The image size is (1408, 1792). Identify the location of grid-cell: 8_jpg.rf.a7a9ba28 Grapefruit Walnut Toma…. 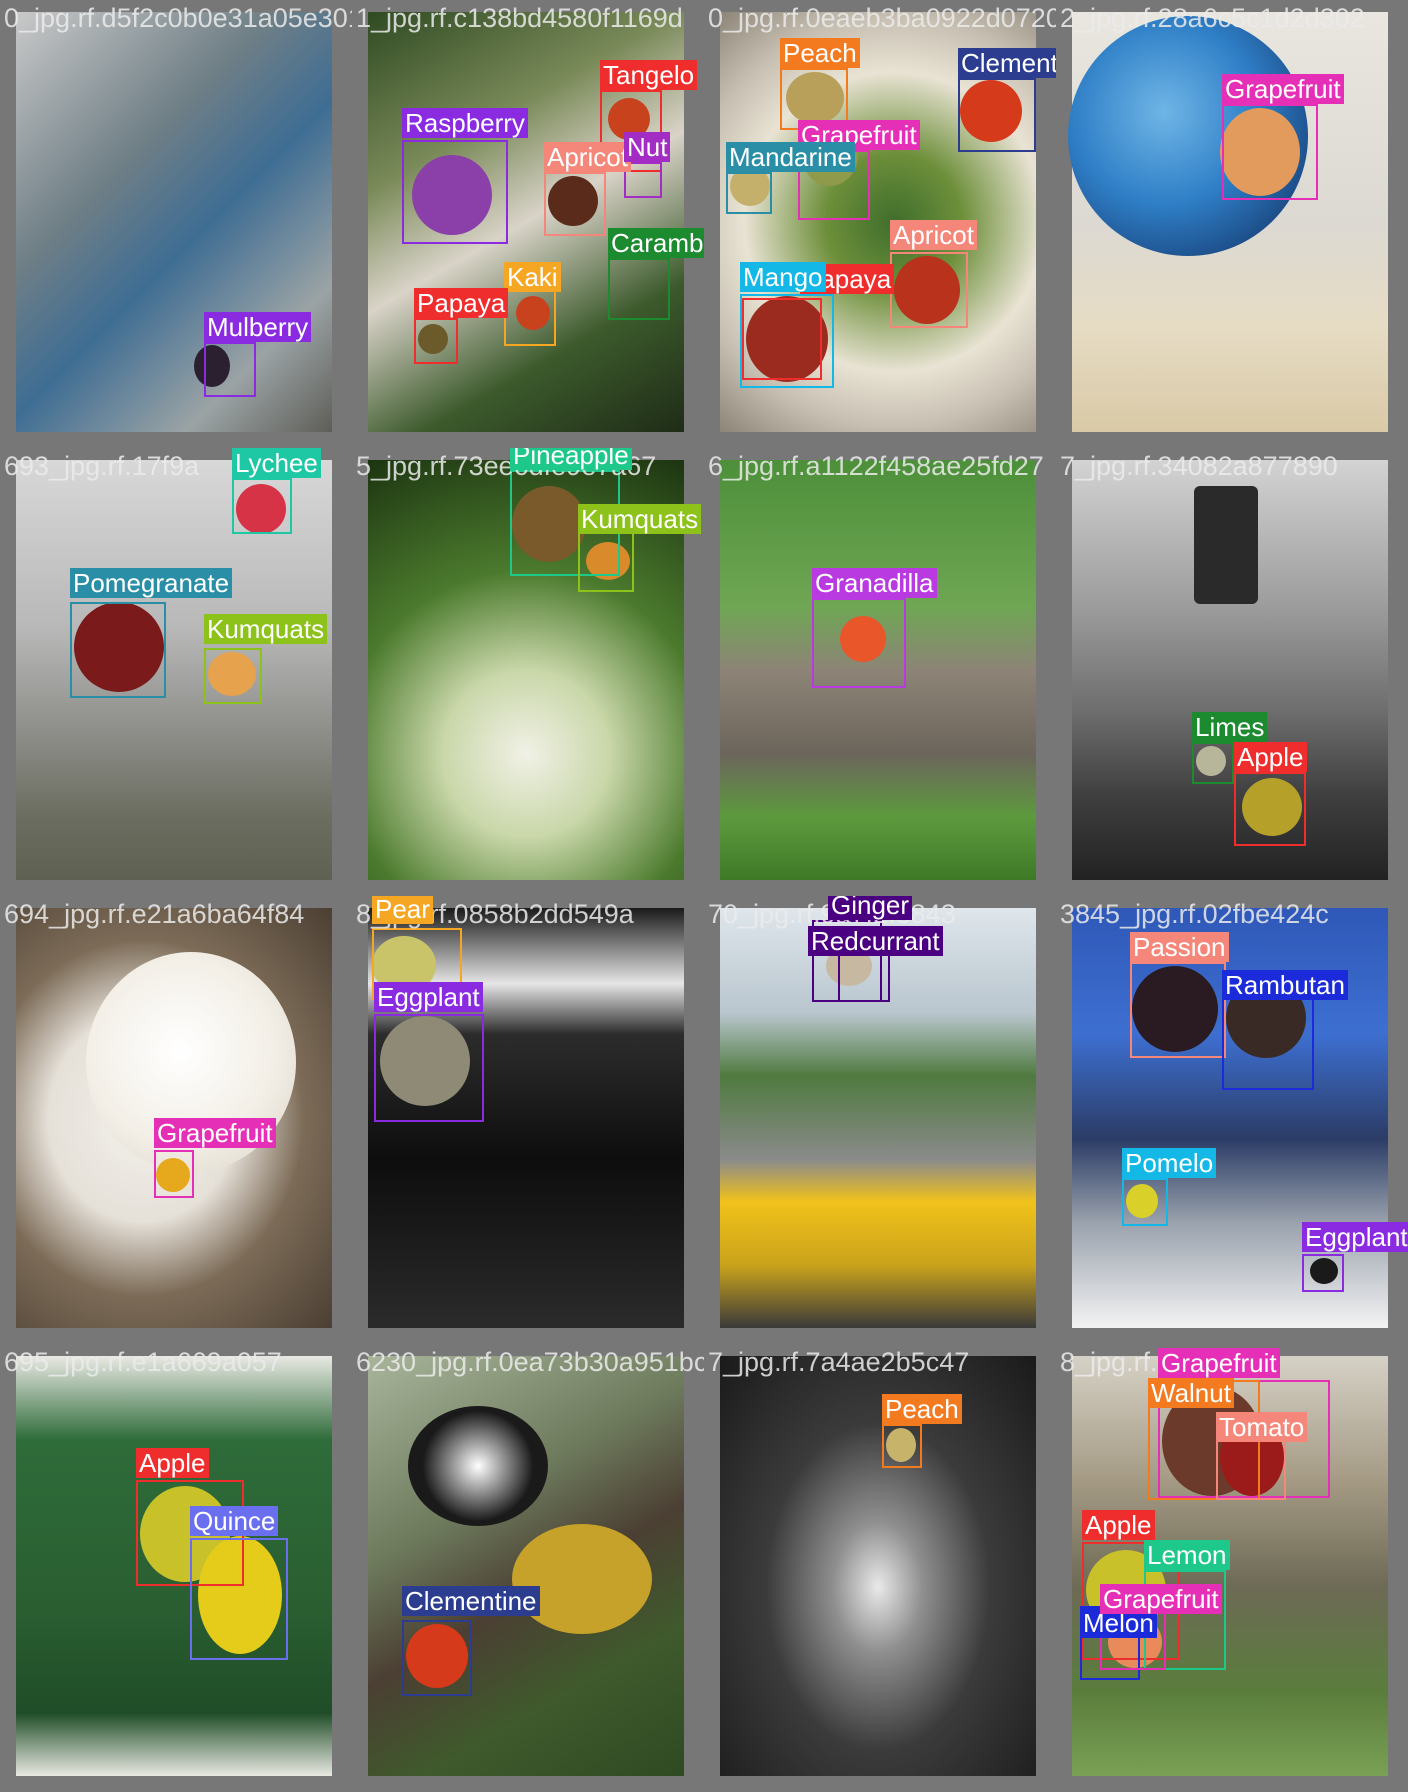
(1232, 1568).